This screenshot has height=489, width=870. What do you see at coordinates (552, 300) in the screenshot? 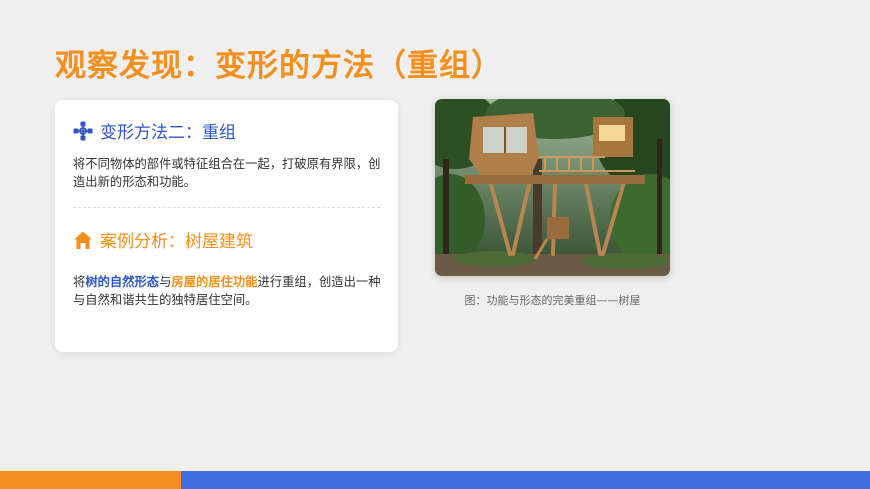
I see `photo-caption: 图：功能与形态的完美重组——树屋` at bounding box center [552, 300].